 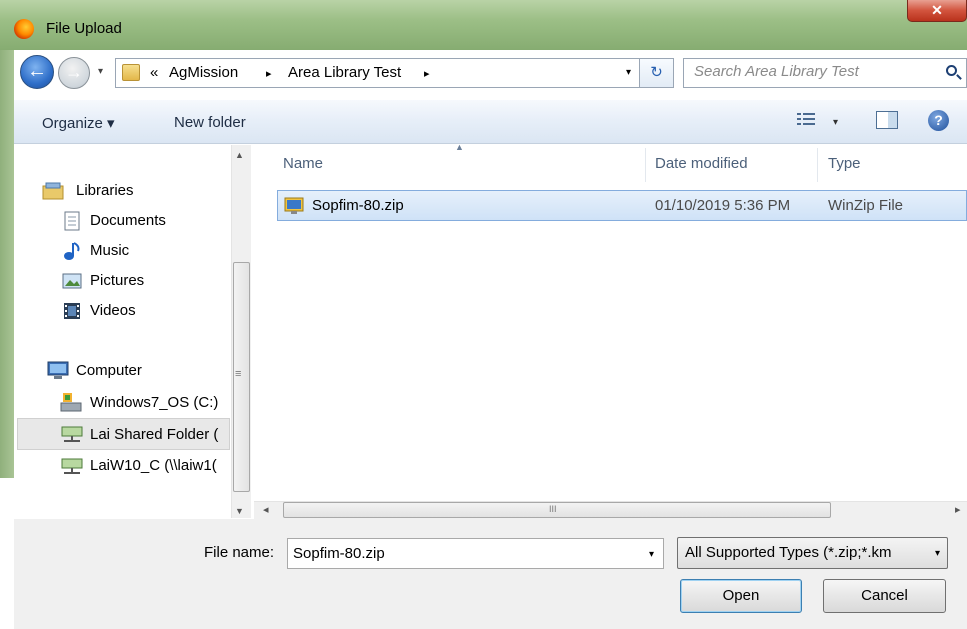 What do you see at coordinates (105, 190) in the screenshot?
I see `nav-libraries: Libraries` at bounding box center [105, 190].